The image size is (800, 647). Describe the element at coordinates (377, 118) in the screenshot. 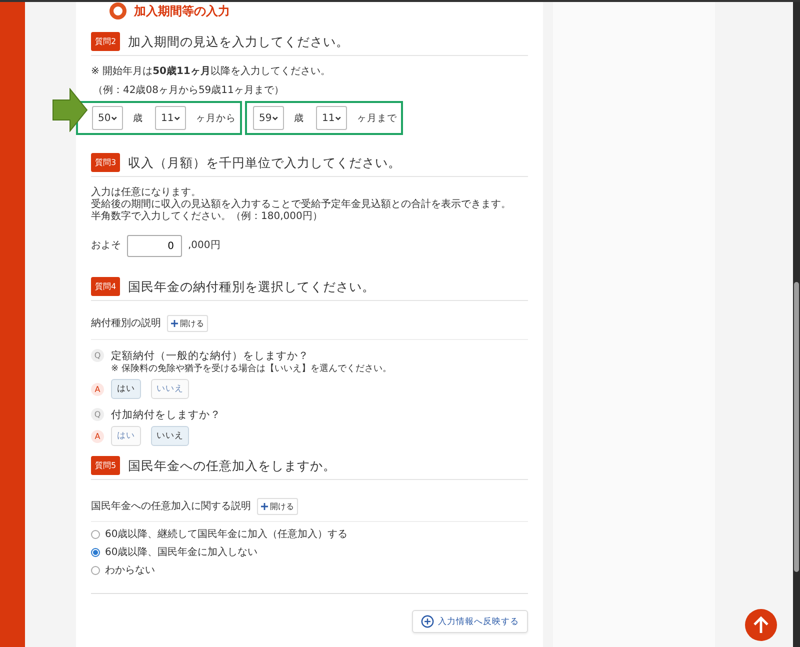

I see `unit-label: ヶ月まで` at that location.